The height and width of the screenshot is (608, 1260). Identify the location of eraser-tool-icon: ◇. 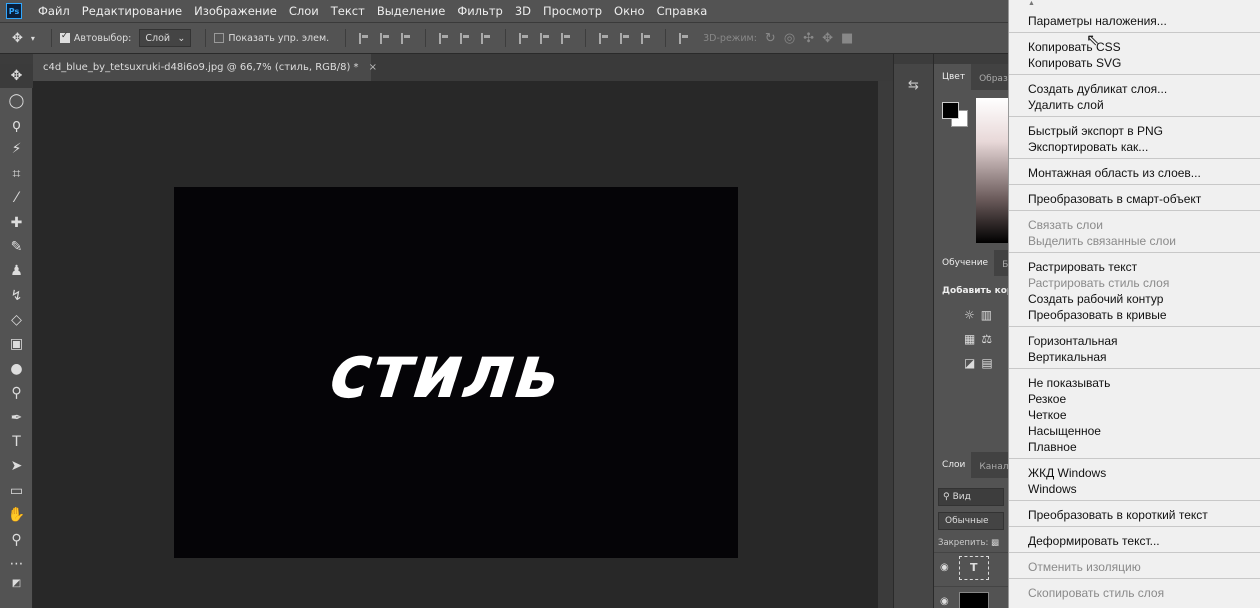
(16, 320).